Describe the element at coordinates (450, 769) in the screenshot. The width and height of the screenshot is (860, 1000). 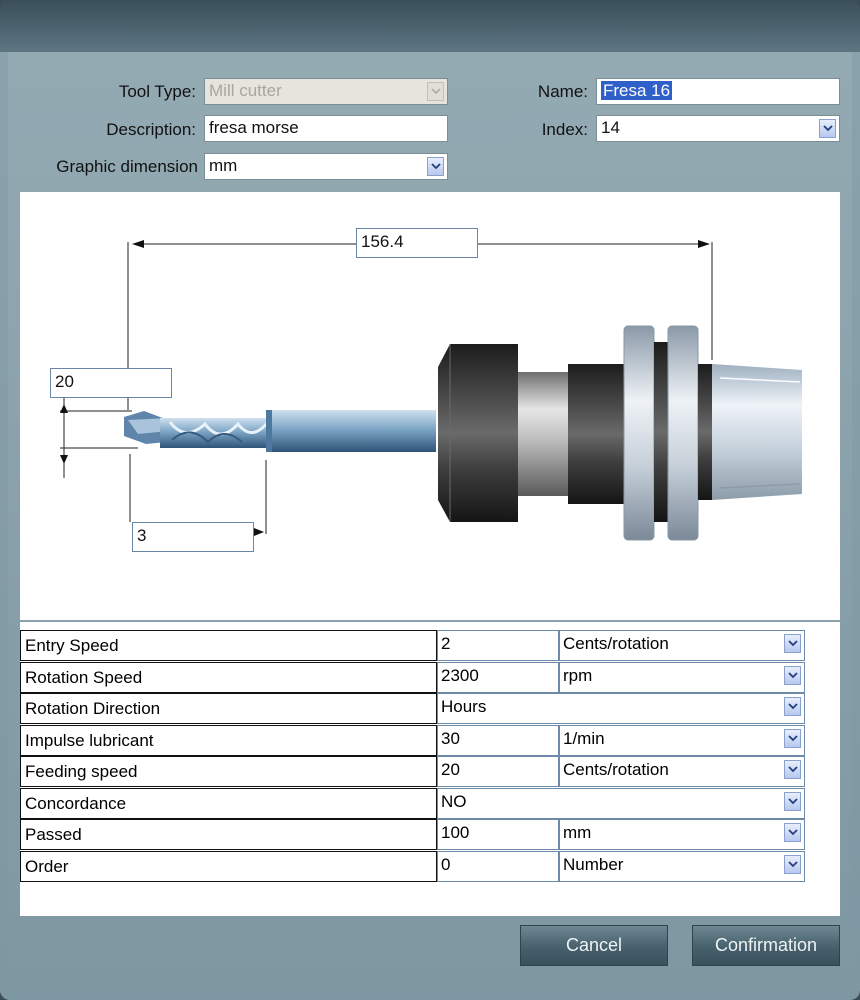
I see `param-value: 20` at that location.